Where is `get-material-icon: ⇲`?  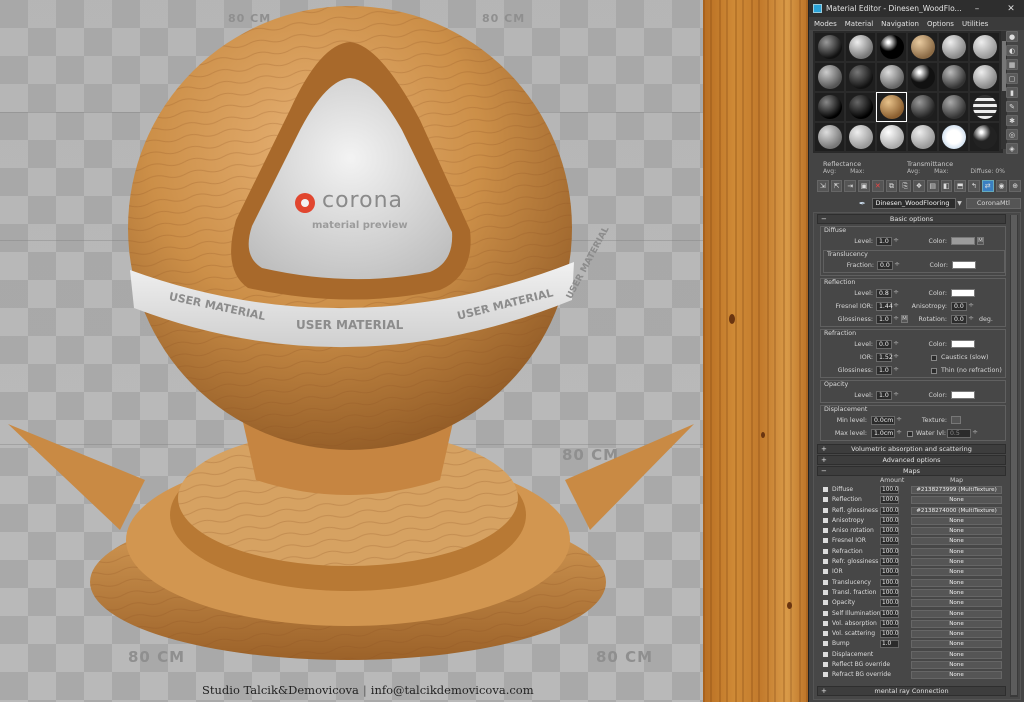
get-material-icon: ⇲ is located at coordinates (823, 186).